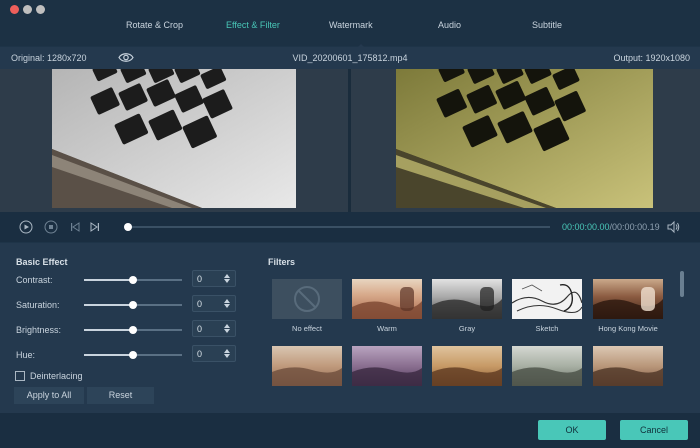 The width and height of the screenshot is (700, 448). Describe the element at coordinates (307, 328) in the screenshot. I see `filter-label: No effect` at that location.